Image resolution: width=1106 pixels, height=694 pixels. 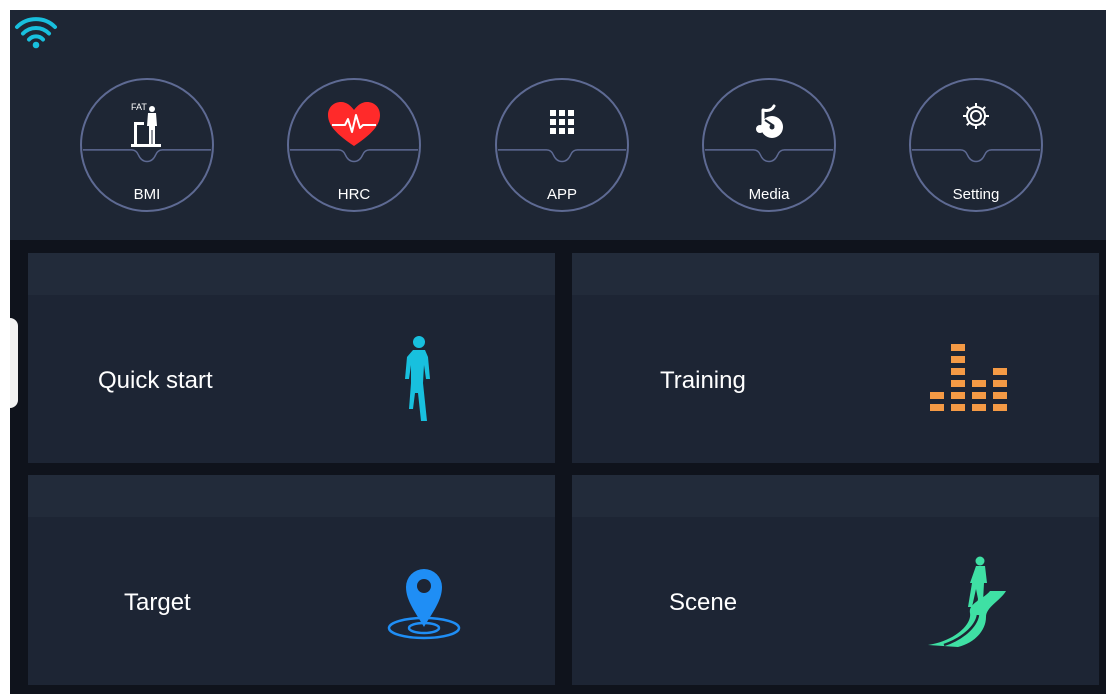 What do you see at coordinates (976, 194) in the screenshot?
I see `setting-label: Setting` at bounding box center [976, 194].